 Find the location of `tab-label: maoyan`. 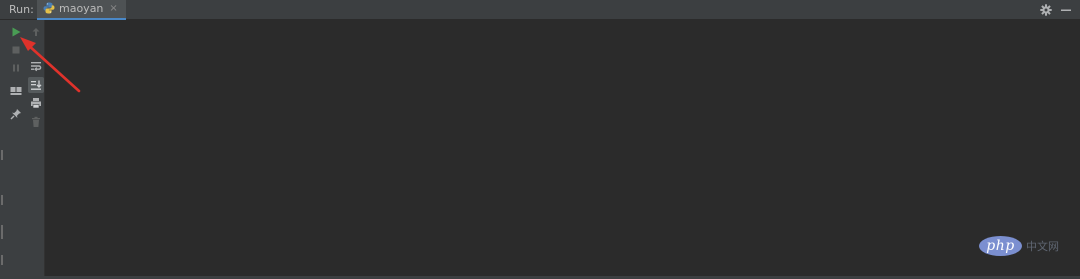

tab-label: maoyan is located at coordinates (81, 8).